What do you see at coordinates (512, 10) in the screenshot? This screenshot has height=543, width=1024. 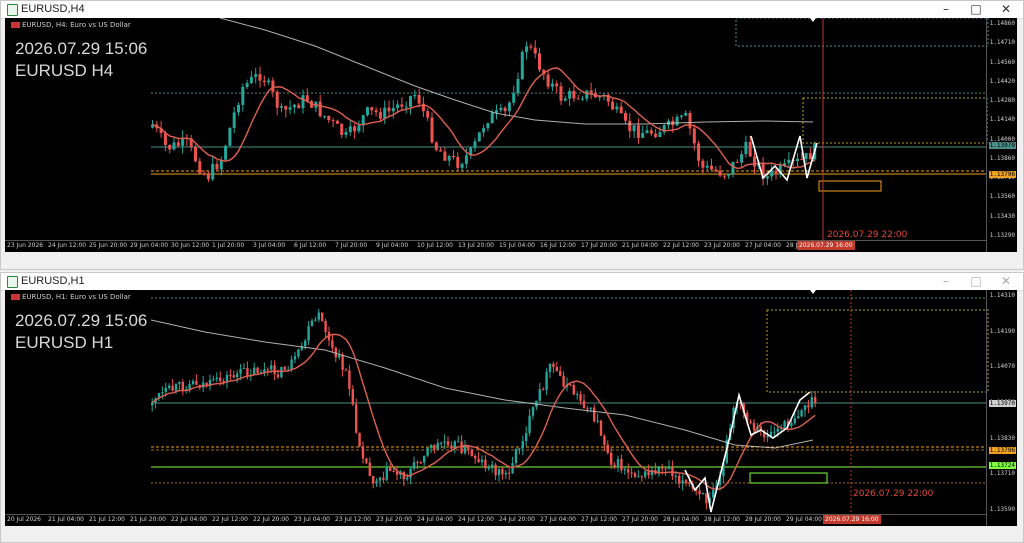 I see `window-titlebar: EURUSD,H4 – □ ✕` at bounding box center [512, 10].